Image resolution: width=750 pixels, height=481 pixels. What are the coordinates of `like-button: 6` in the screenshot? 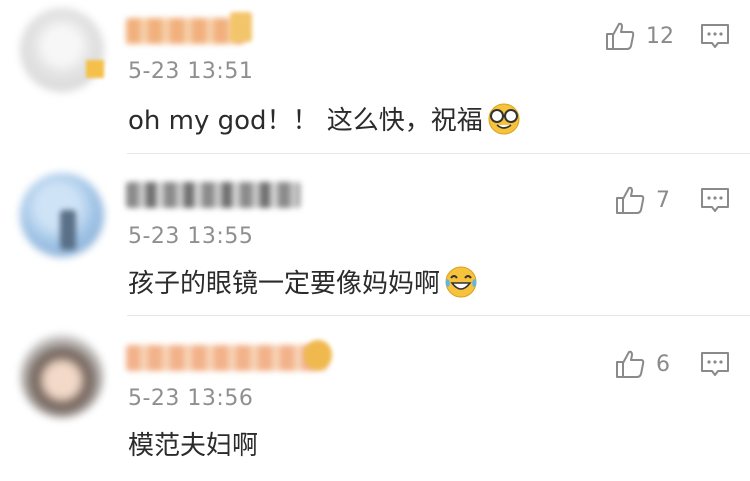 It's located at (642, 364).